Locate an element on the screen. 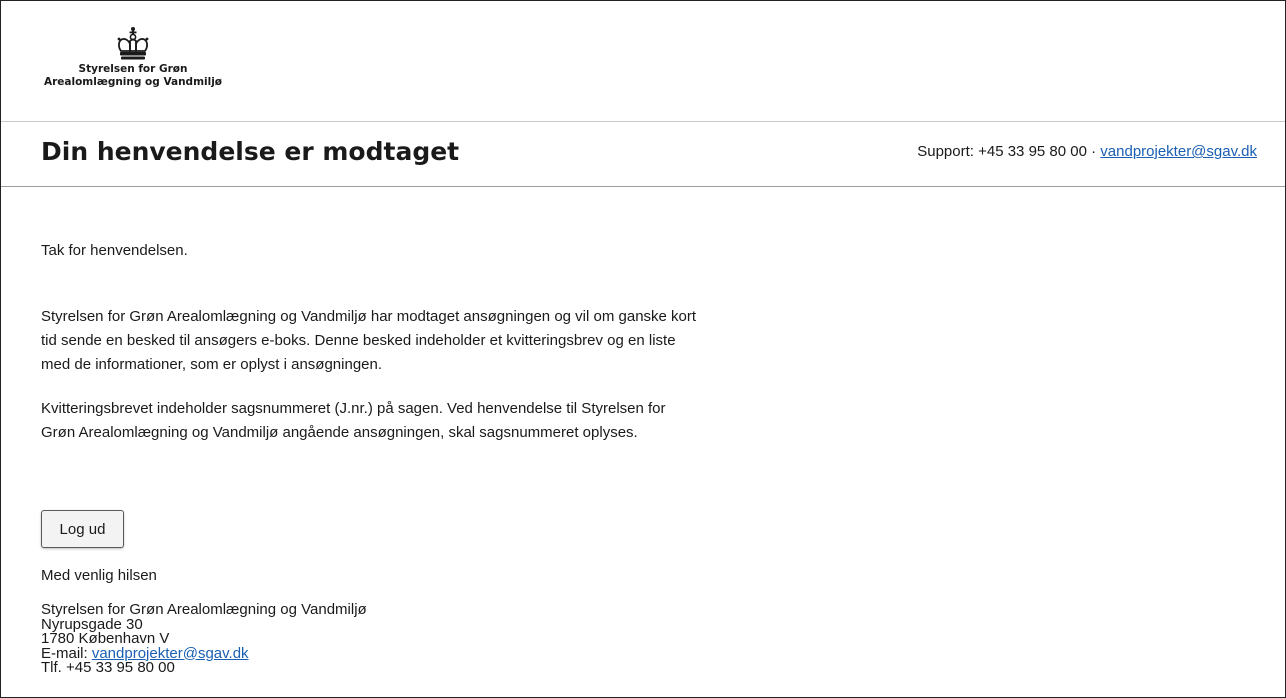  address-phone: Tlf. +45 33 95 80 00 is located at coordinates (108, 667).